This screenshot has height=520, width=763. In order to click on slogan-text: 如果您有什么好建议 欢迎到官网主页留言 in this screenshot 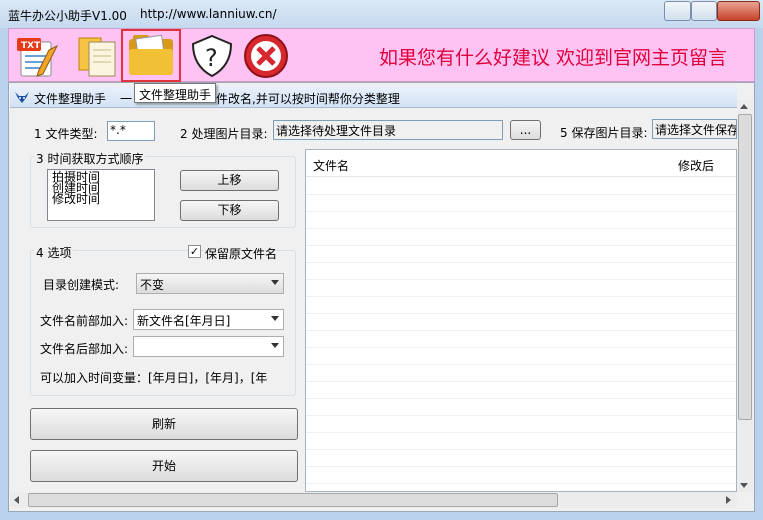, I will do `click(553, 58)`.